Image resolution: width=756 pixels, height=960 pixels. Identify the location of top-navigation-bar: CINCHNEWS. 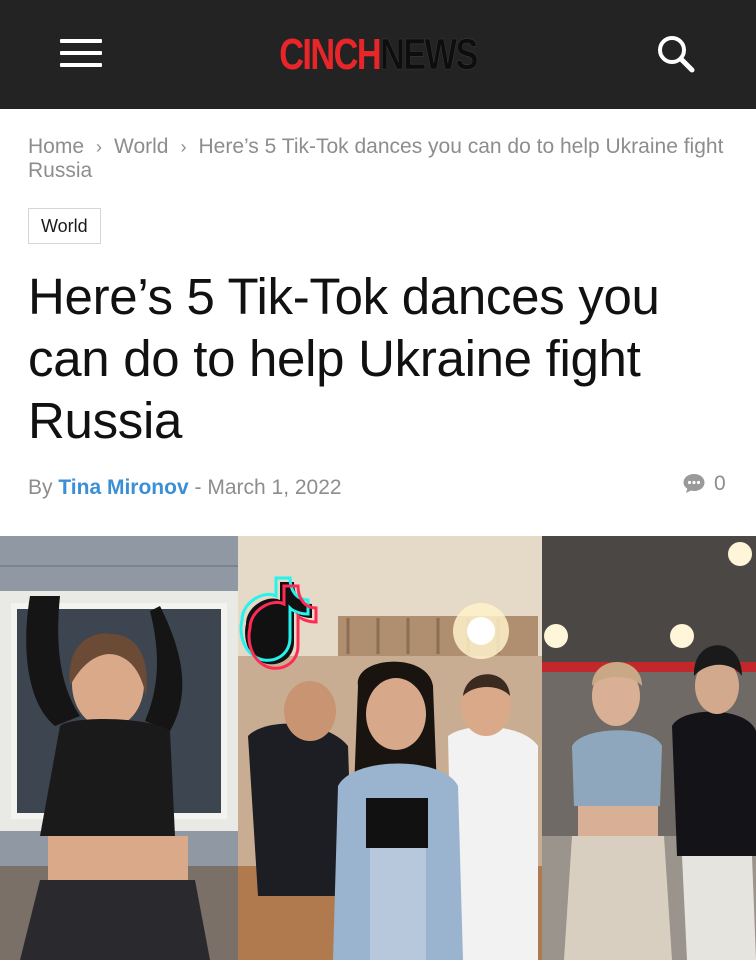
(378, 54).